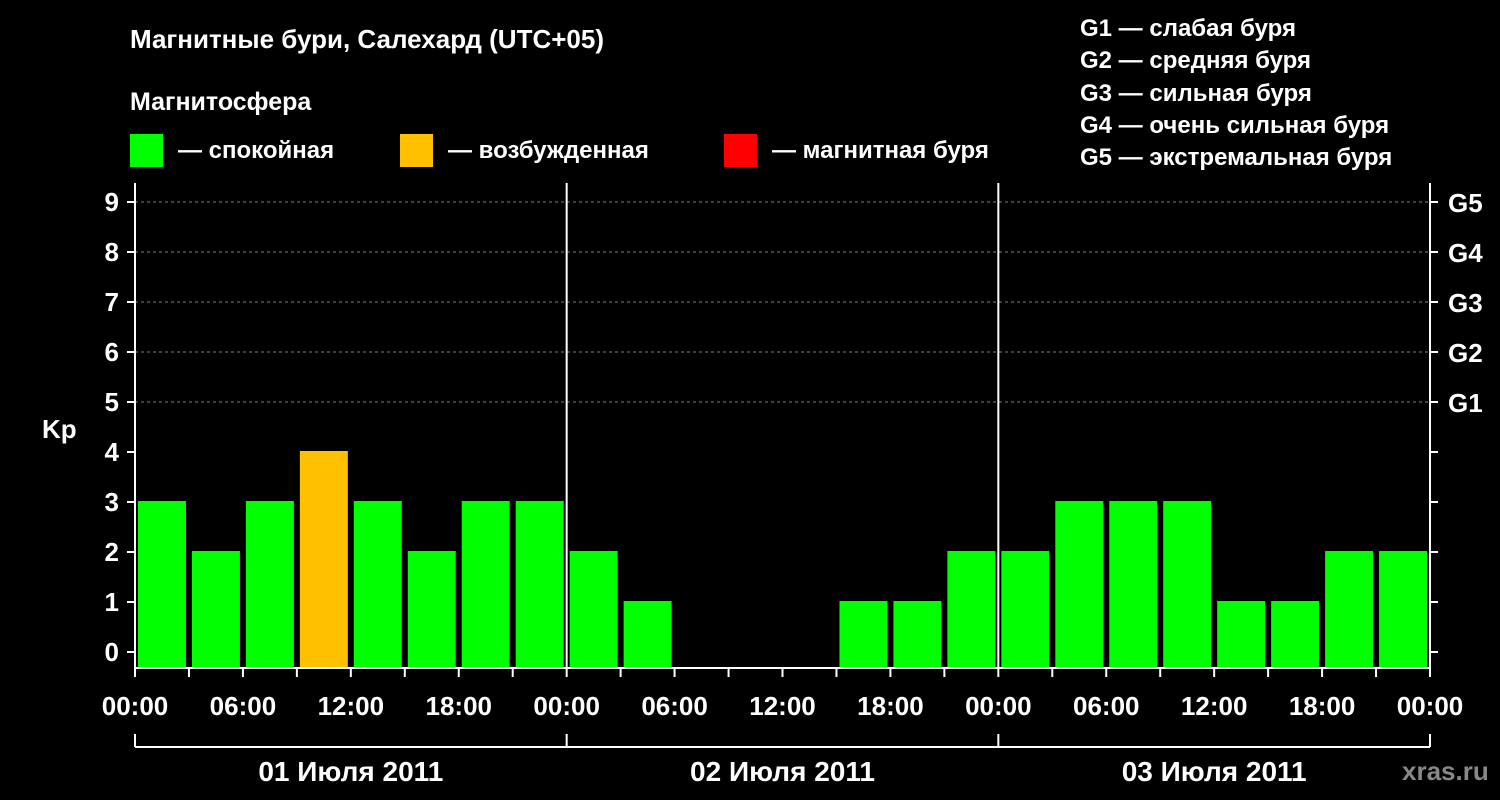  Describe the element at coordinates (1456, 420) in the screenshot. I see `g-ticks: G1 G2 G3 G4 G5` at that location.